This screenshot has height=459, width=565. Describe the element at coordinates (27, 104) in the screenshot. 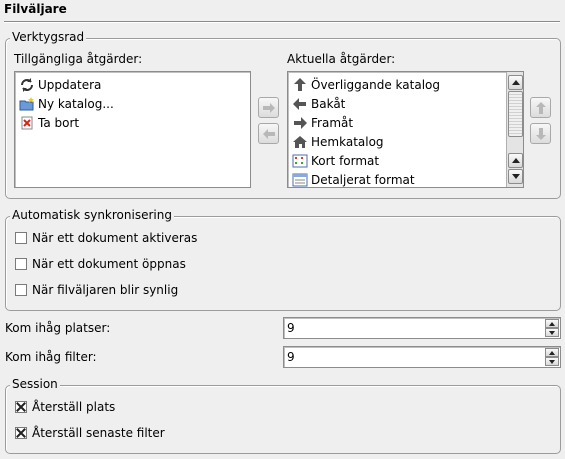

I see `new-folder-icon` at that location.